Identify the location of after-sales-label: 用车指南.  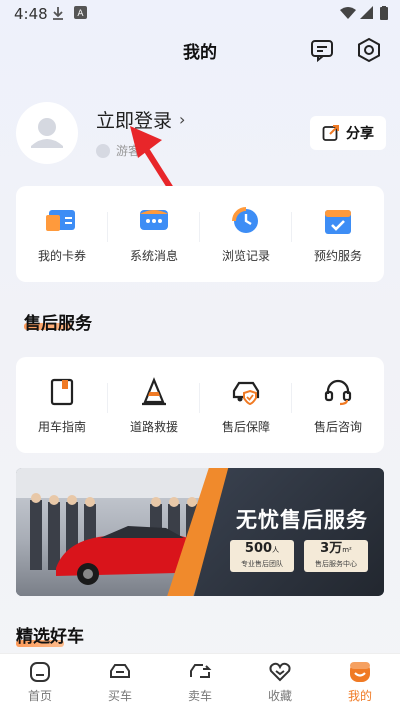
(61, 426).